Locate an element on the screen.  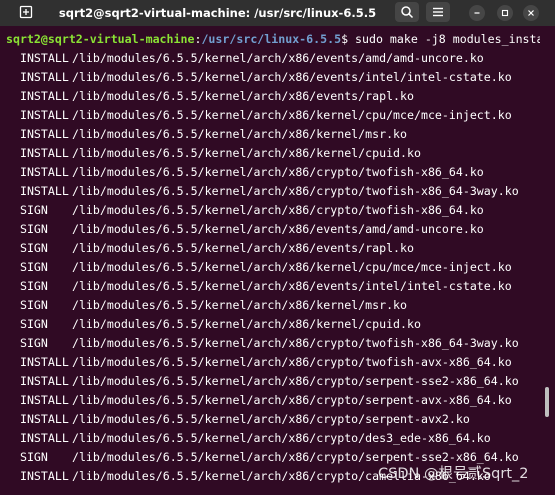
hamburger-menu-icon is located at coordinates (438, 12).